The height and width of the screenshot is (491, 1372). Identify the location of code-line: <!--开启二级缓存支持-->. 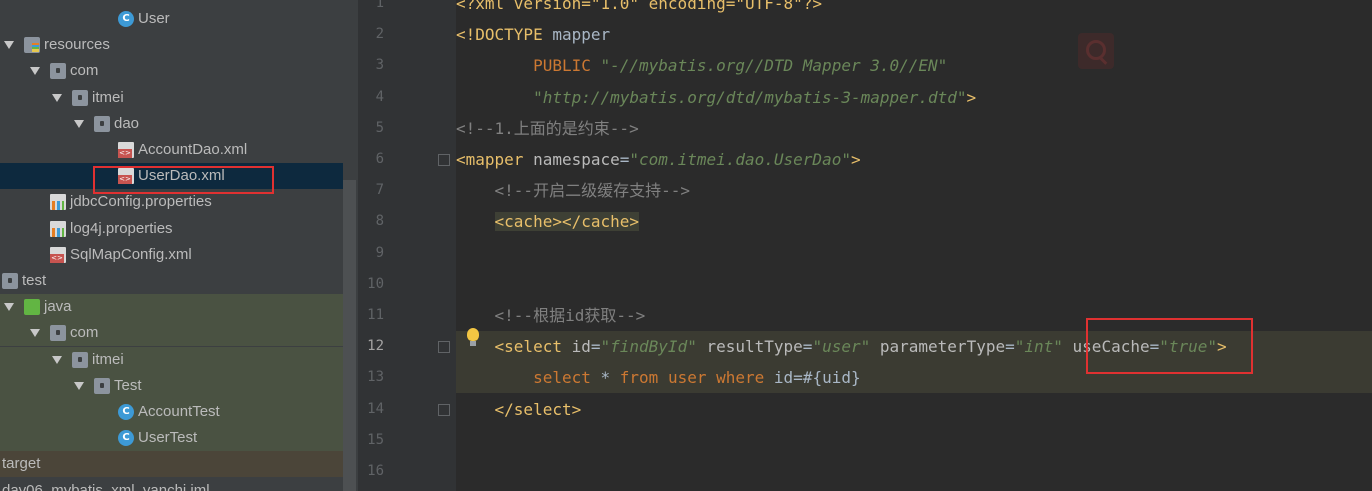
(573, 190).